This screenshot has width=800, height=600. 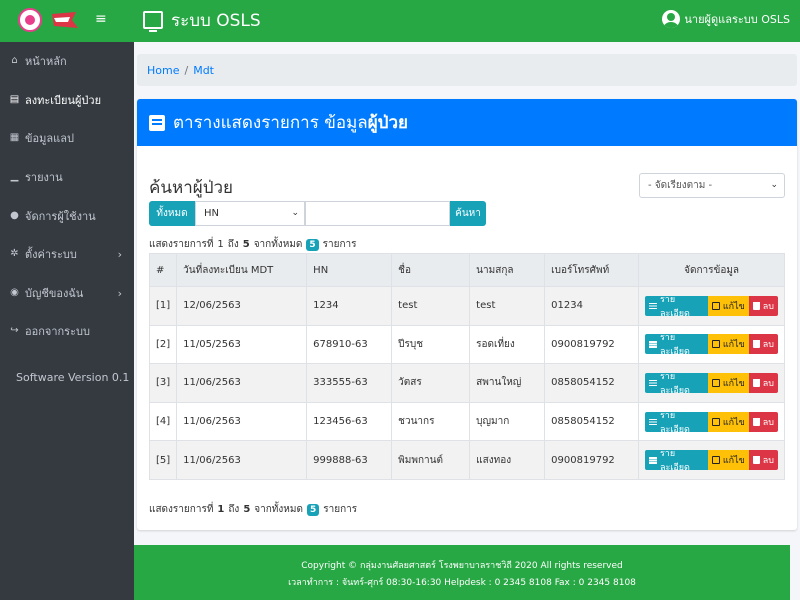 I want to click on search-field-select: HN ⌄, so click(x=250, y=213).